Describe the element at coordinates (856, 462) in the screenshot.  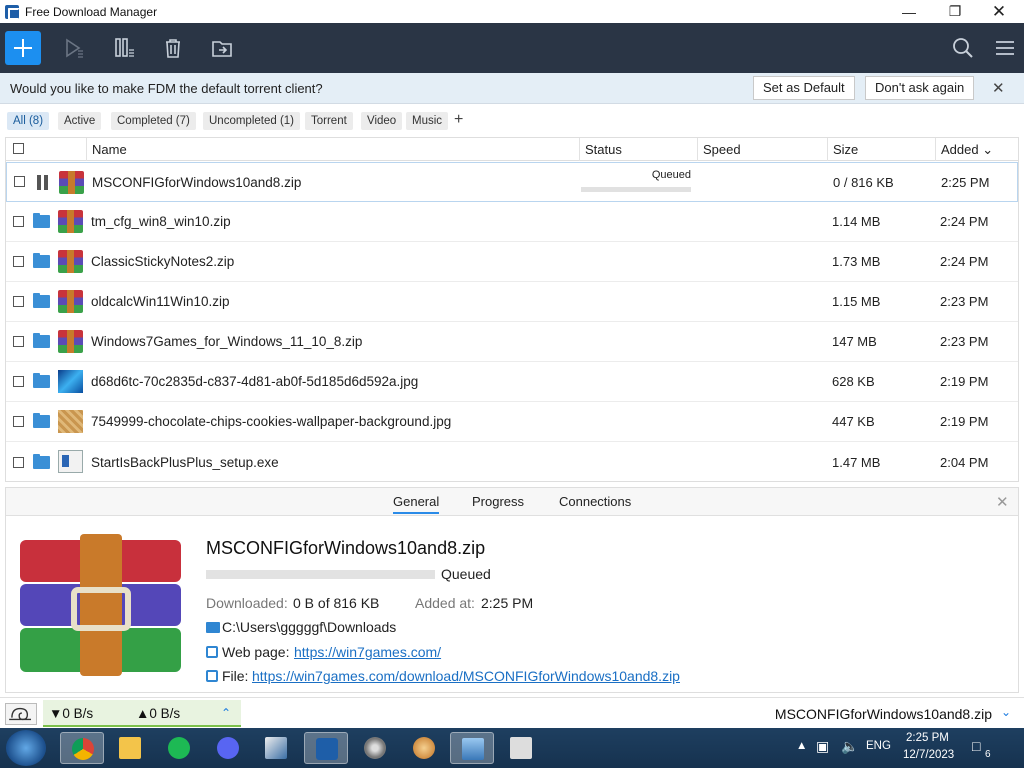
I see `file-size: 1.47 MB` at that location.